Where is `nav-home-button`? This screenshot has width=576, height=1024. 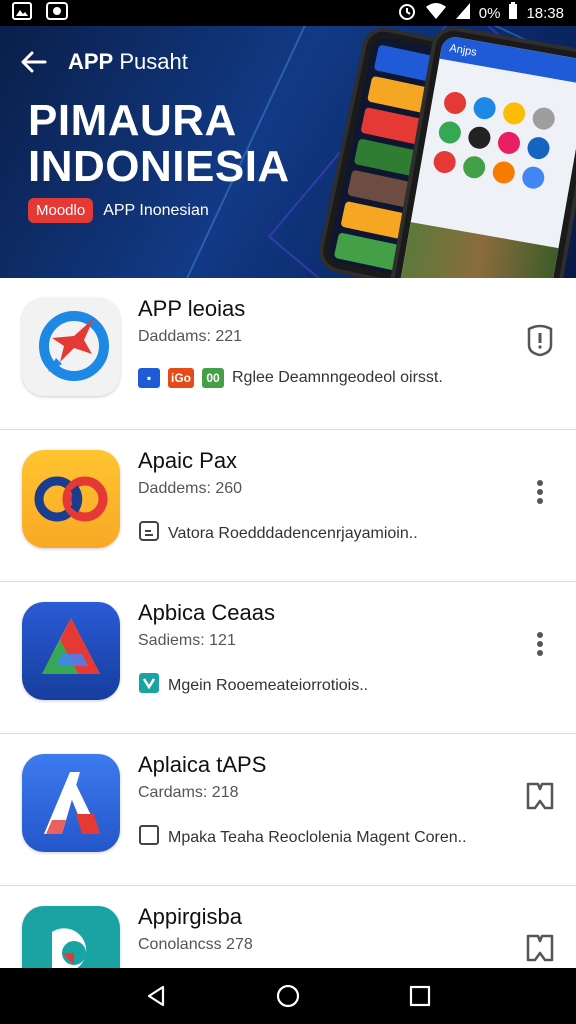 nav-home-button is located at coordinates (288, 996).